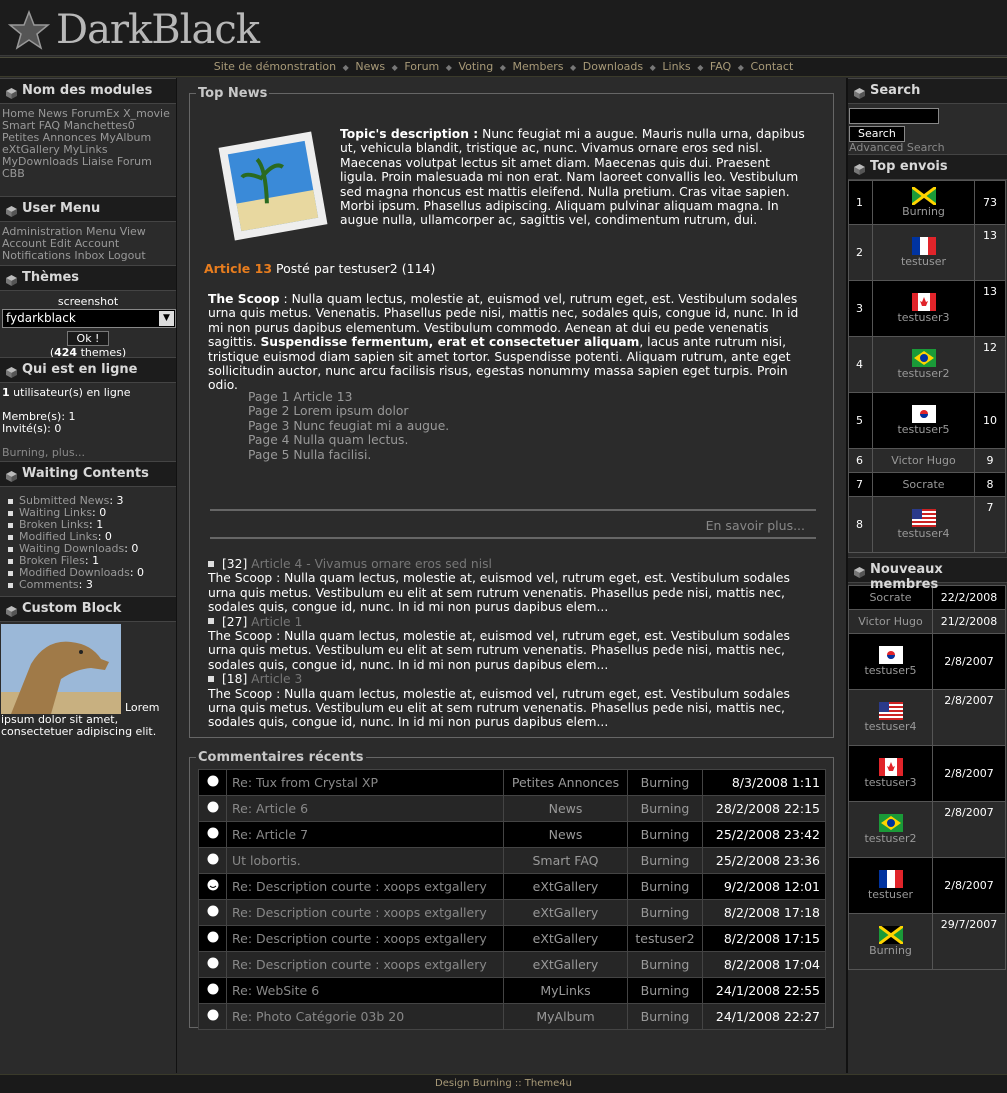 Image resolution: width=1007 pixels, height=1093 pixels. I want to click on member-name: testuser3, so click(890, 782).